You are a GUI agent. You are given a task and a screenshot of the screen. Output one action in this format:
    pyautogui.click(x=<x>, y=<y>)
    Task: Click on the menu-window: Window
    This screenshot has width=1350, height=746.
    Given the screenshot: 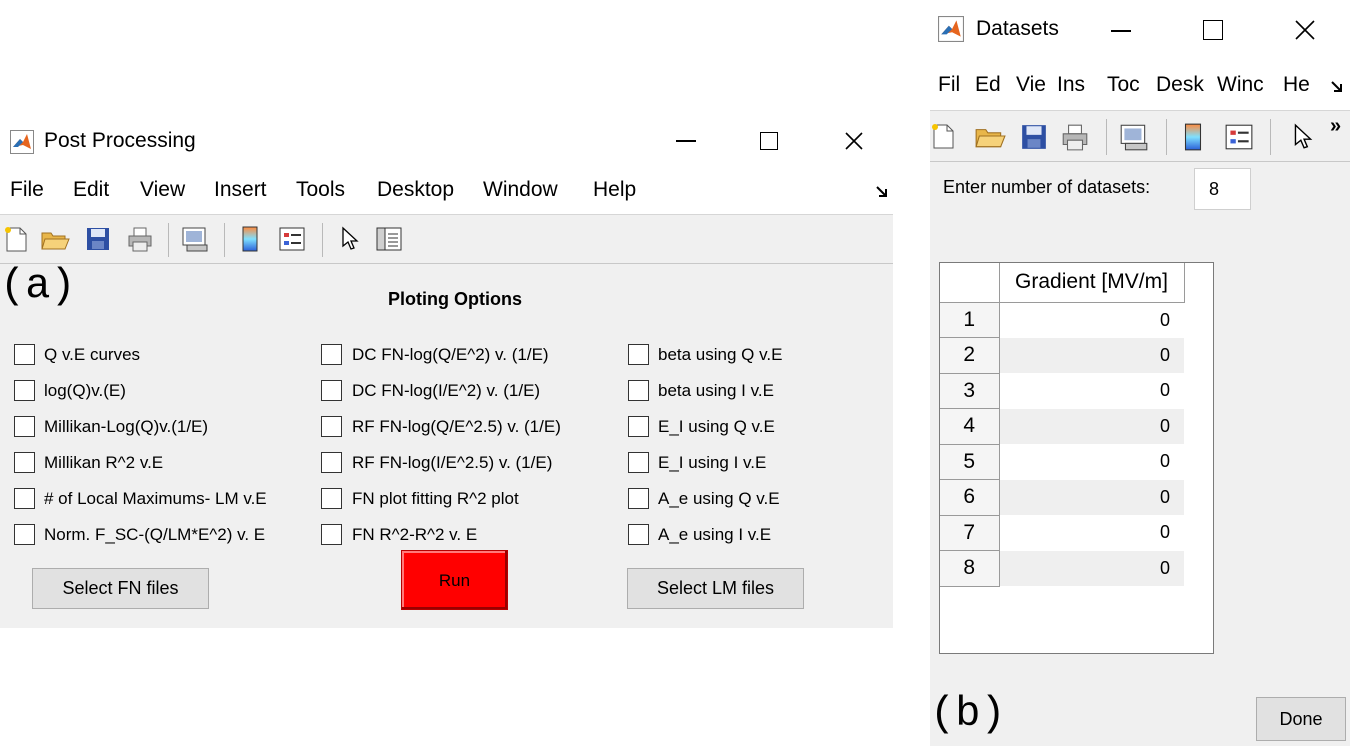 What is the action you would take?
    pyautogui.click(x=520, y=190)
    